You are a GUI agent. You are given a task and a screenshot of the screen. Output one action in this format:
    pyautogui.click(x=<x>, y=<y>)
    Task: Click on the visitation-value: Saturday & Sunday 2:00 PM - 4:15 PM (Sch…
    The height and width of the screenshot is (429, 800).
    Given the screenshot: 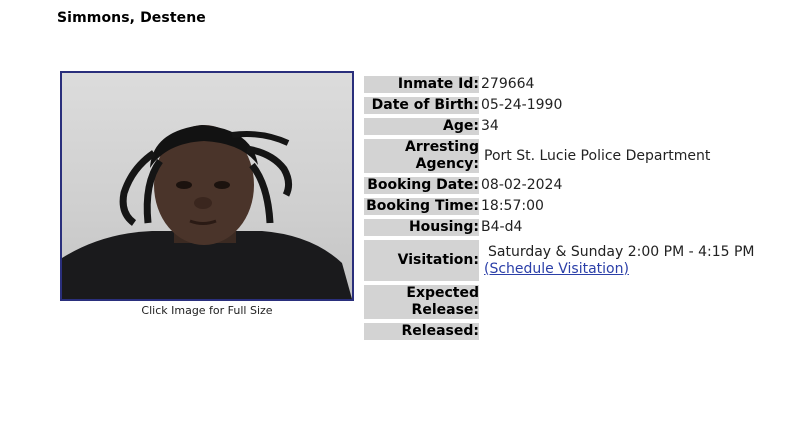 What is the action you would take?
    pyautogui.click(x=618, y=260)
    